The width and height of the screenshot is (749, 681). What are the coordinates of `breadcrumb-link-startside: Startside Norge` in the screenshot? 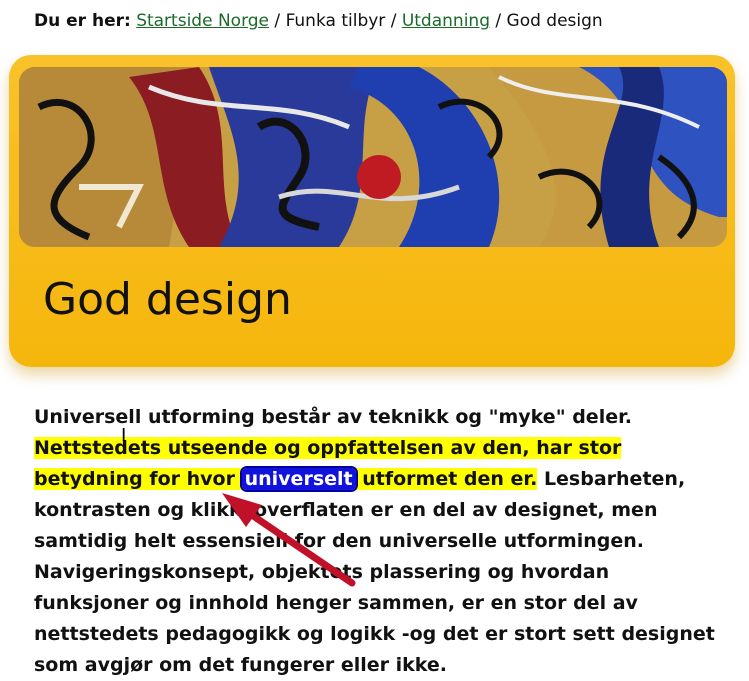 It's located at (202, 21).